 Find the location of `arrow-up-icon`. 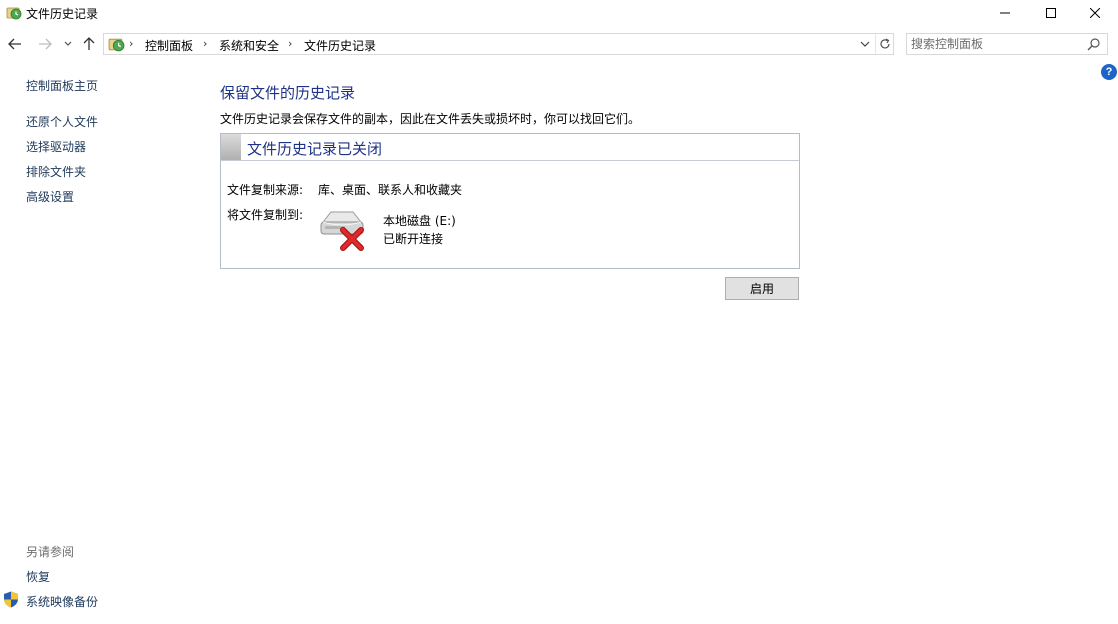

arrow-up-icon is located at coordinates (89, 43).